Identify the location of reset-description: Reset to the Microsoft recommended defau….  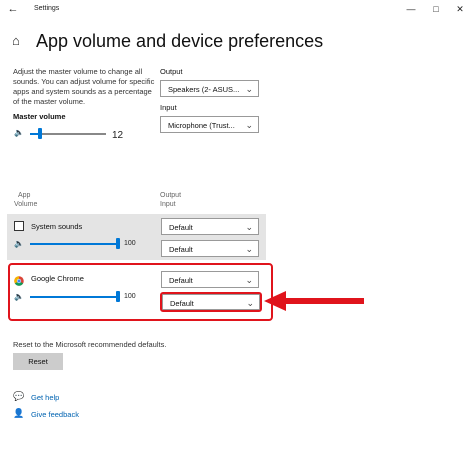
(90, 344).